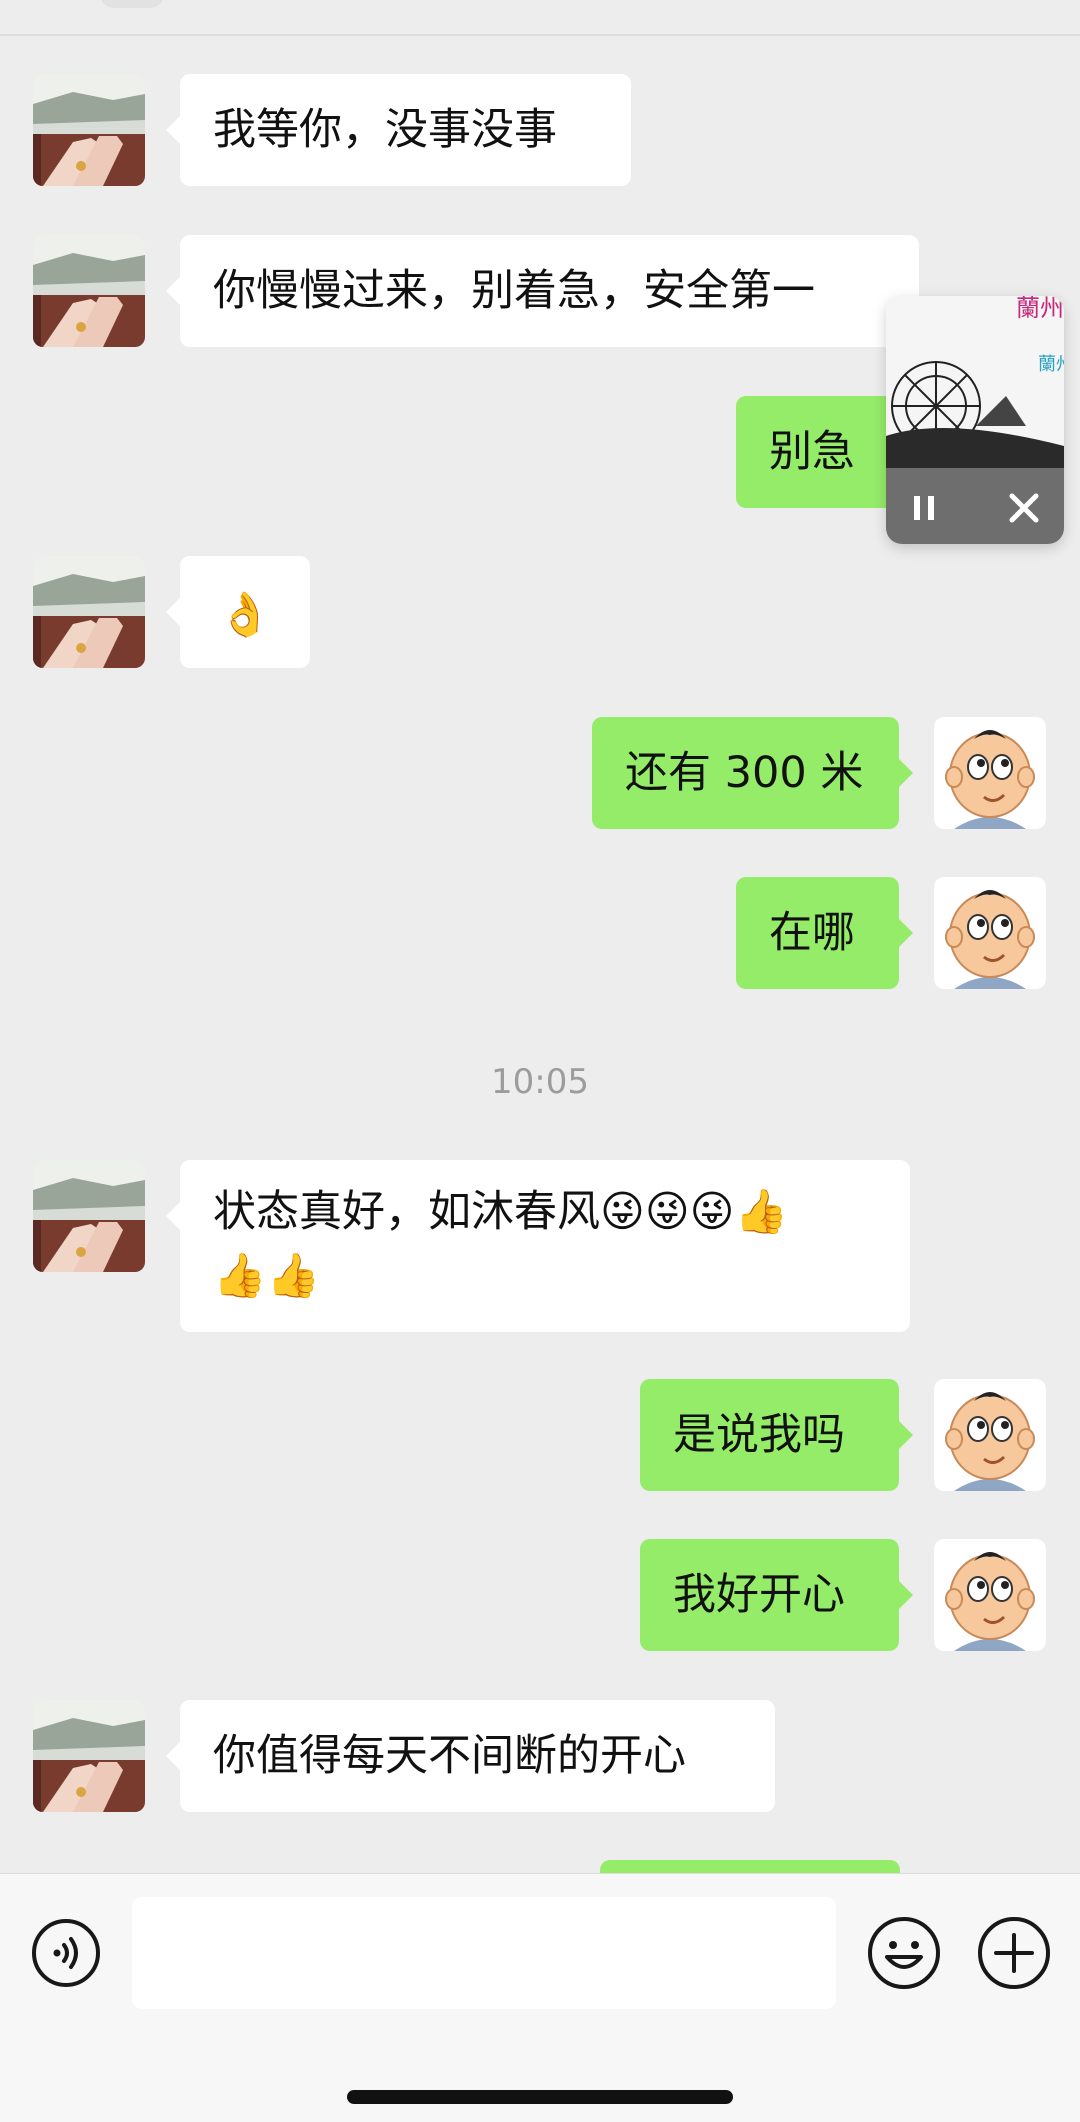  What do you see at coordinates (514, 291) in the screenshot?
I see `message-text: 你慢慢过来，别着急，安全第一` at bounding box center [514, 291].